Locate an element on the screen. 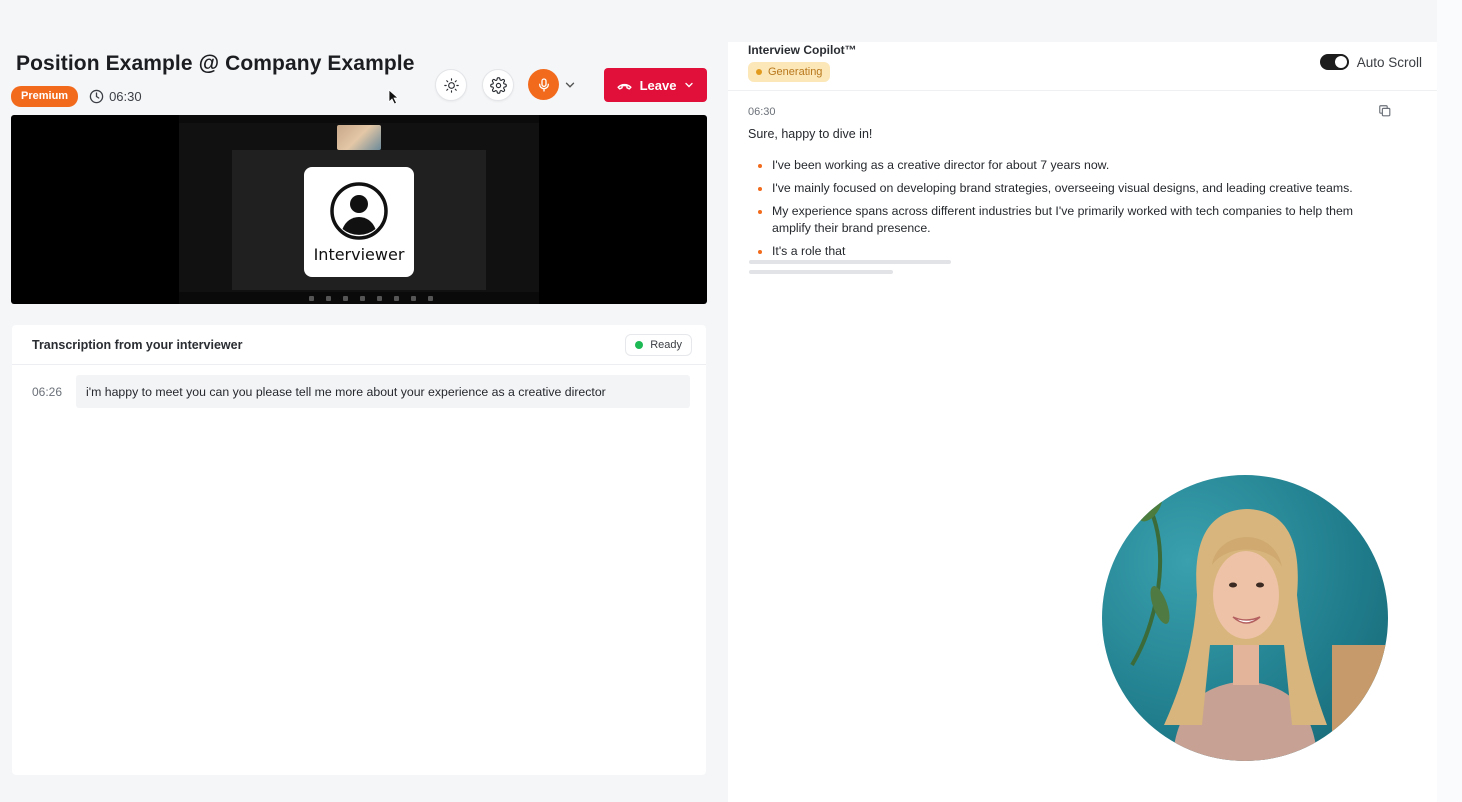  transcript-entry-time: 06:26 is located at coordinates (47, 391).